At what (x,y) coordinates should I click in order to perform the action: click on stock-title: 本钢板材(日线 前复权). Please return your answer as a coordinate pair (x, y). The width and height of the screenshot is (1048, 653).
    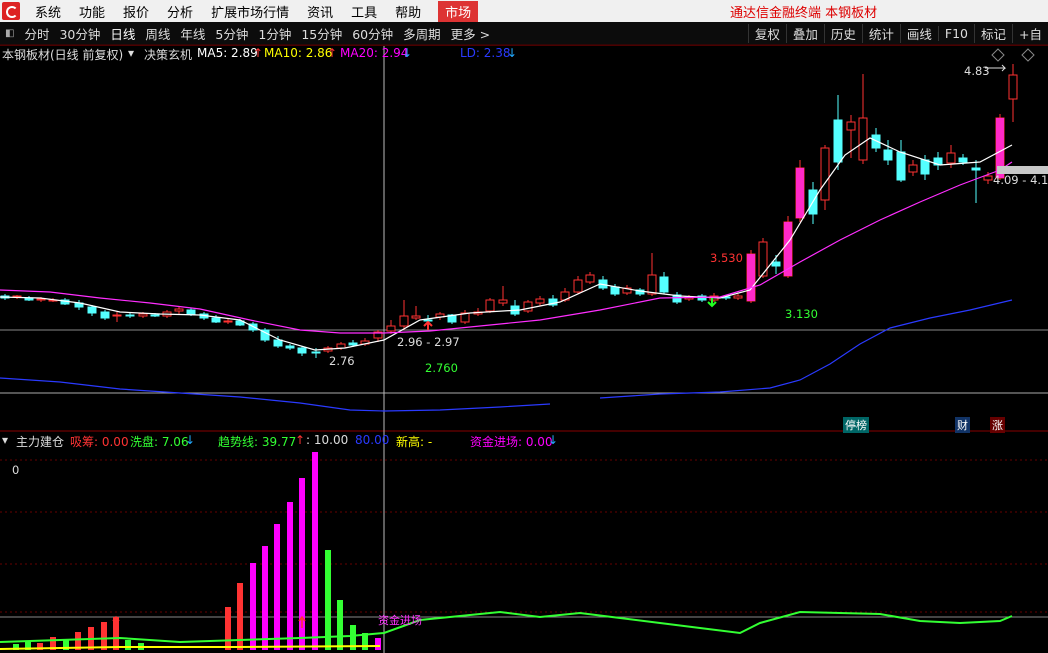
    Looking at the image, I should click on (62, 54).